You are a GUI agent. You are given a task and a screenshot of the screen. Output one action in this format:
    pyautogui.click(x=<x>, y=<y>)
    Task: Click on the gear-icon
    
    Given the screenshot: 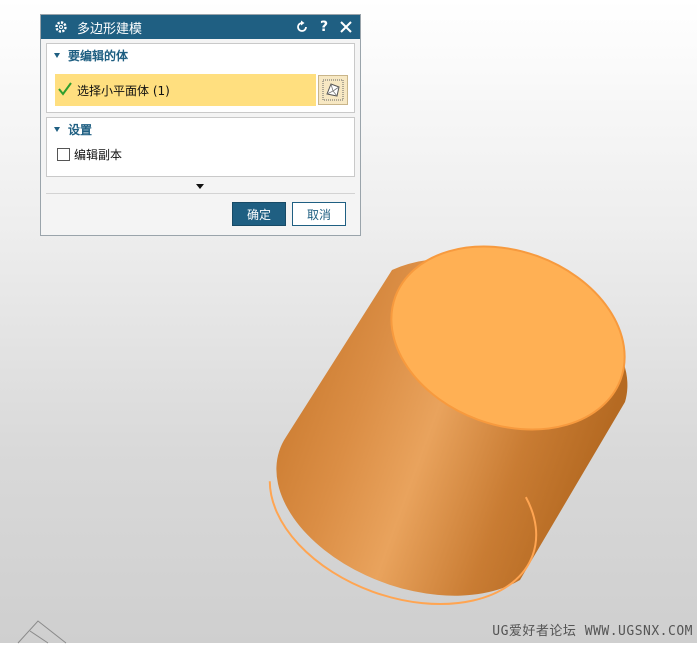 What is the action you would take?
    pyautogui.click(x=61, y=27)
    